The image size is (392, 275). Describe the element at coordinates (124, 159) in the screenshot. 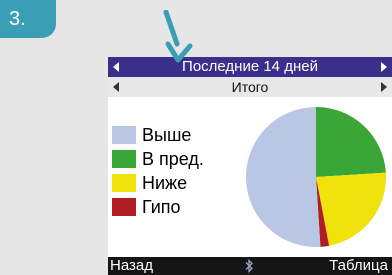

I see `legend-swatch-in-range` at that location.